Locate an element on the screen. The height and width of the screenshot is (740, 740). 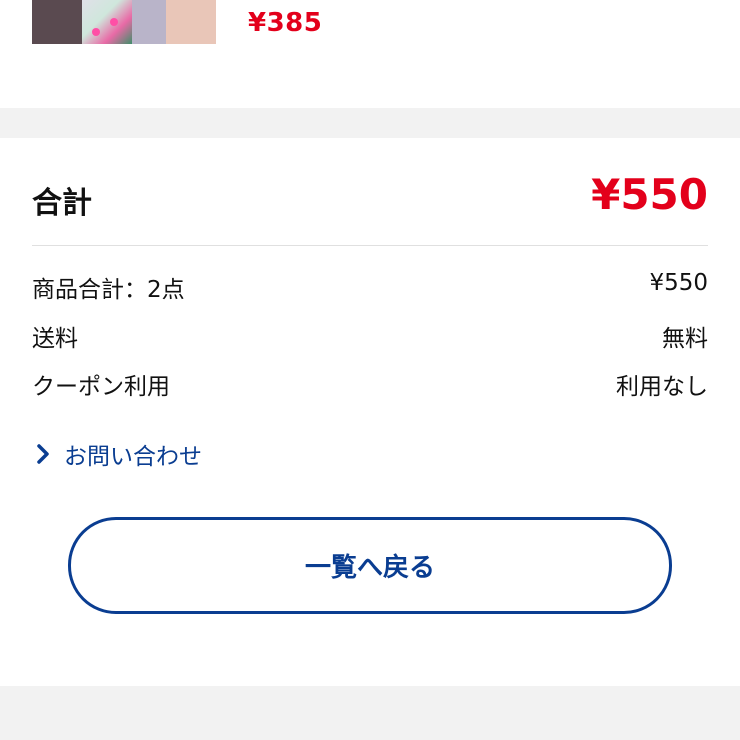
thumbnail-panel-figure is located at coordinates (149, 22).